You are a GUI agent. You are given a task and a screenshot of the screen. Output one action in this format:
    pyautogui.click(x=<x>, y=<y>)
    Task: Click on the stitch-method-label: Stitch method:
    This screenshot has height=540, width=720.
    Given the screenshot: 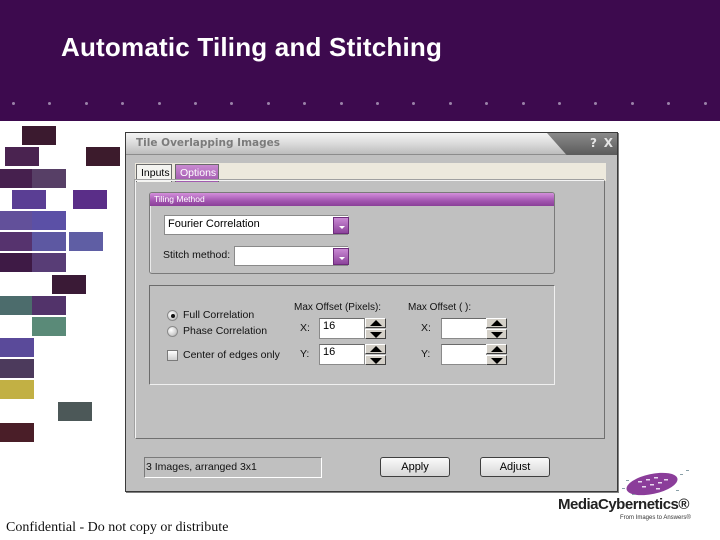 What is the action you would take?
    pyautogui.click(x=197, y=255)
    